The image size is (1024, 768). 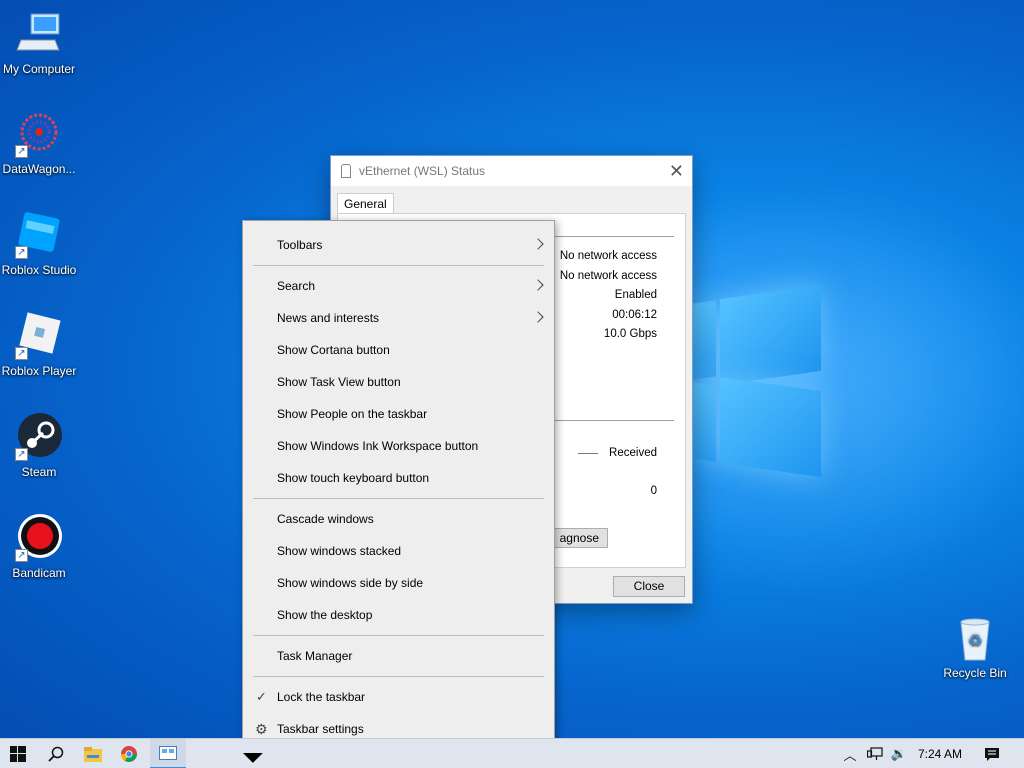 I want to click on dialog-titlebar: vEthernet (WSL) Status, so click(x=511, y=171).